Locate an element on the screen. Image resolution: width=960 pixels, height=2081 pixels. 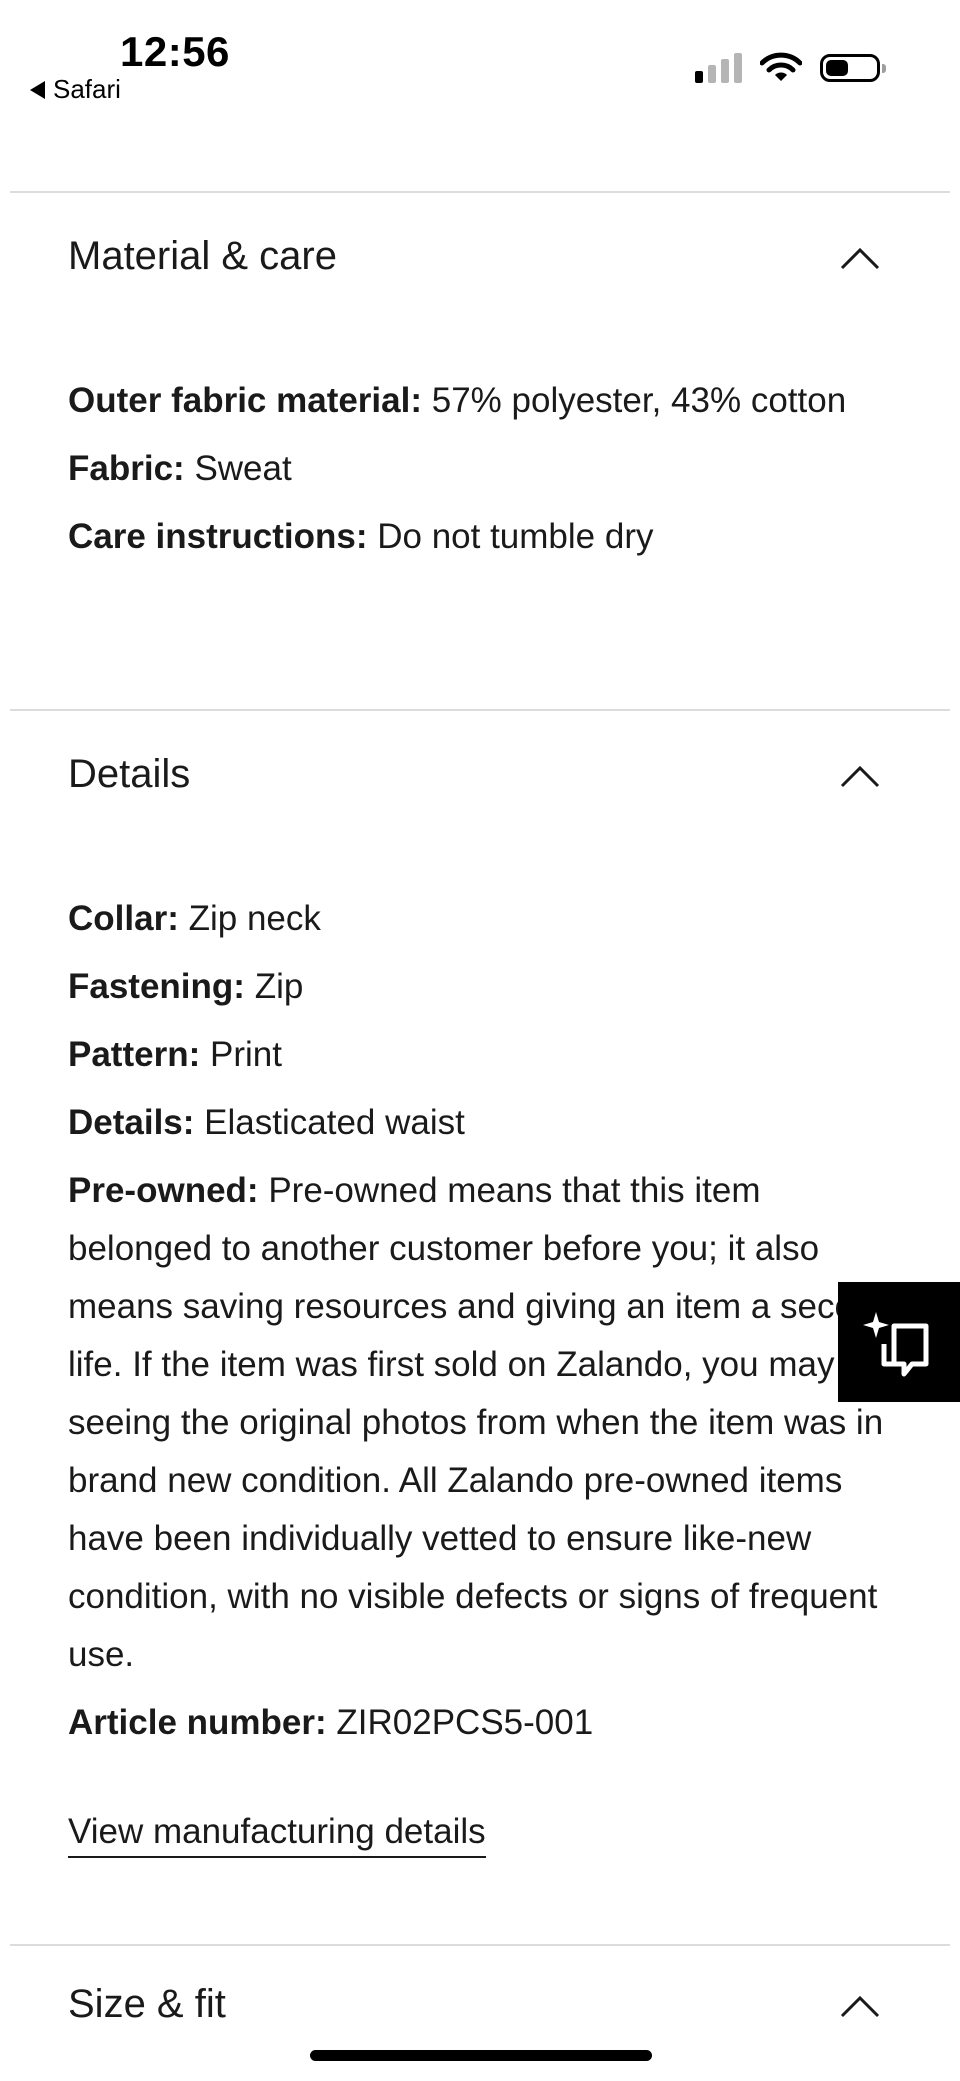
battery-level is located at coordinates (837, 68).